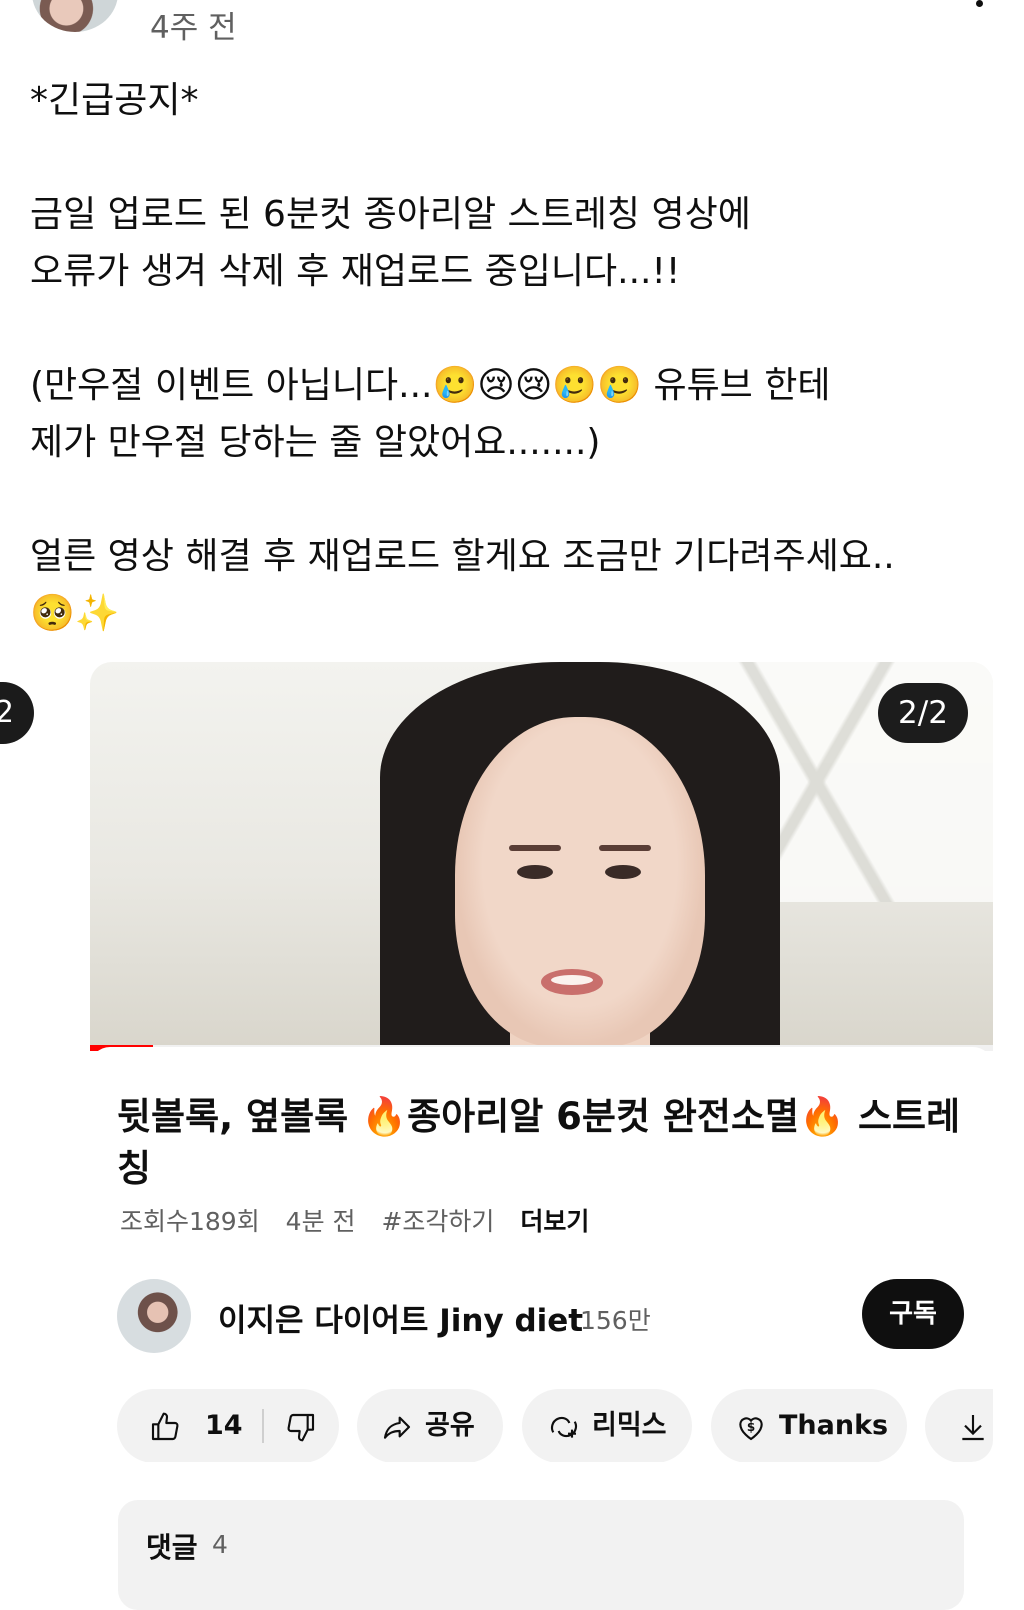 Image resolution: width=1024 pixels, height=1610 pixels. What do you see at coordinates (615, 1320) in the screenshot?
I see `subscriber-count: 156만` at bounding box center [615, 1320].